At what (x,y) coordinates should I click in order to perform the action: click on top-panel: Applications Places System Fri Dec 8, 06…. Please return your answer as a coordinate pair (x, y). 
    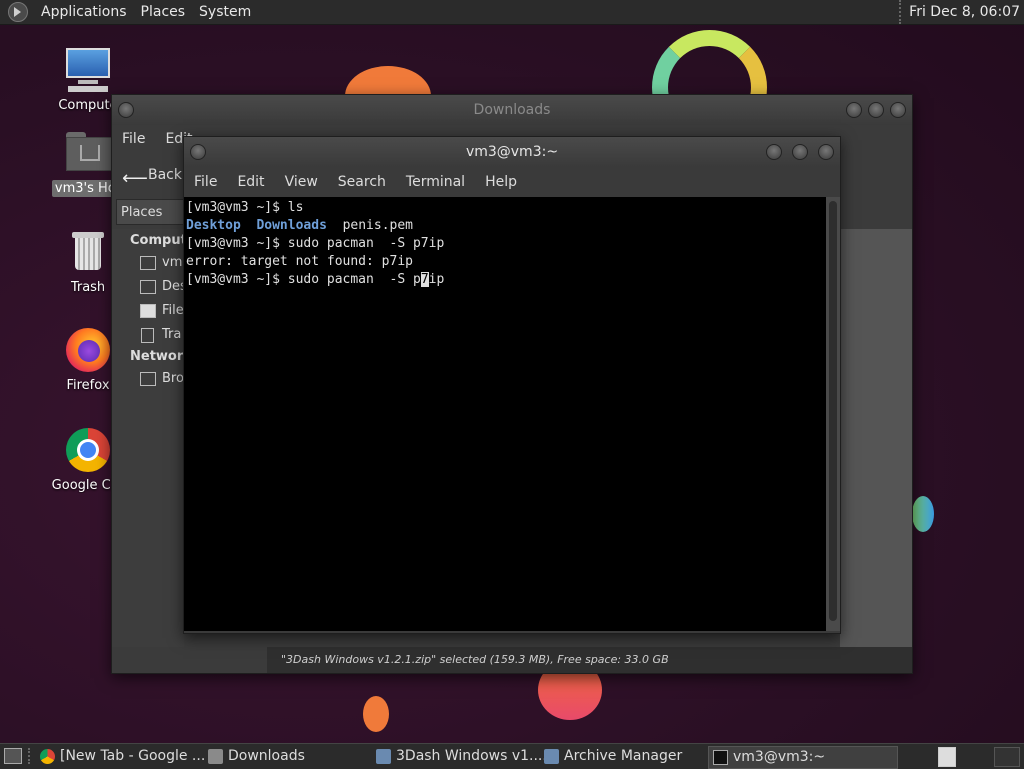
    Looking at the image, I should click on (512, 12).